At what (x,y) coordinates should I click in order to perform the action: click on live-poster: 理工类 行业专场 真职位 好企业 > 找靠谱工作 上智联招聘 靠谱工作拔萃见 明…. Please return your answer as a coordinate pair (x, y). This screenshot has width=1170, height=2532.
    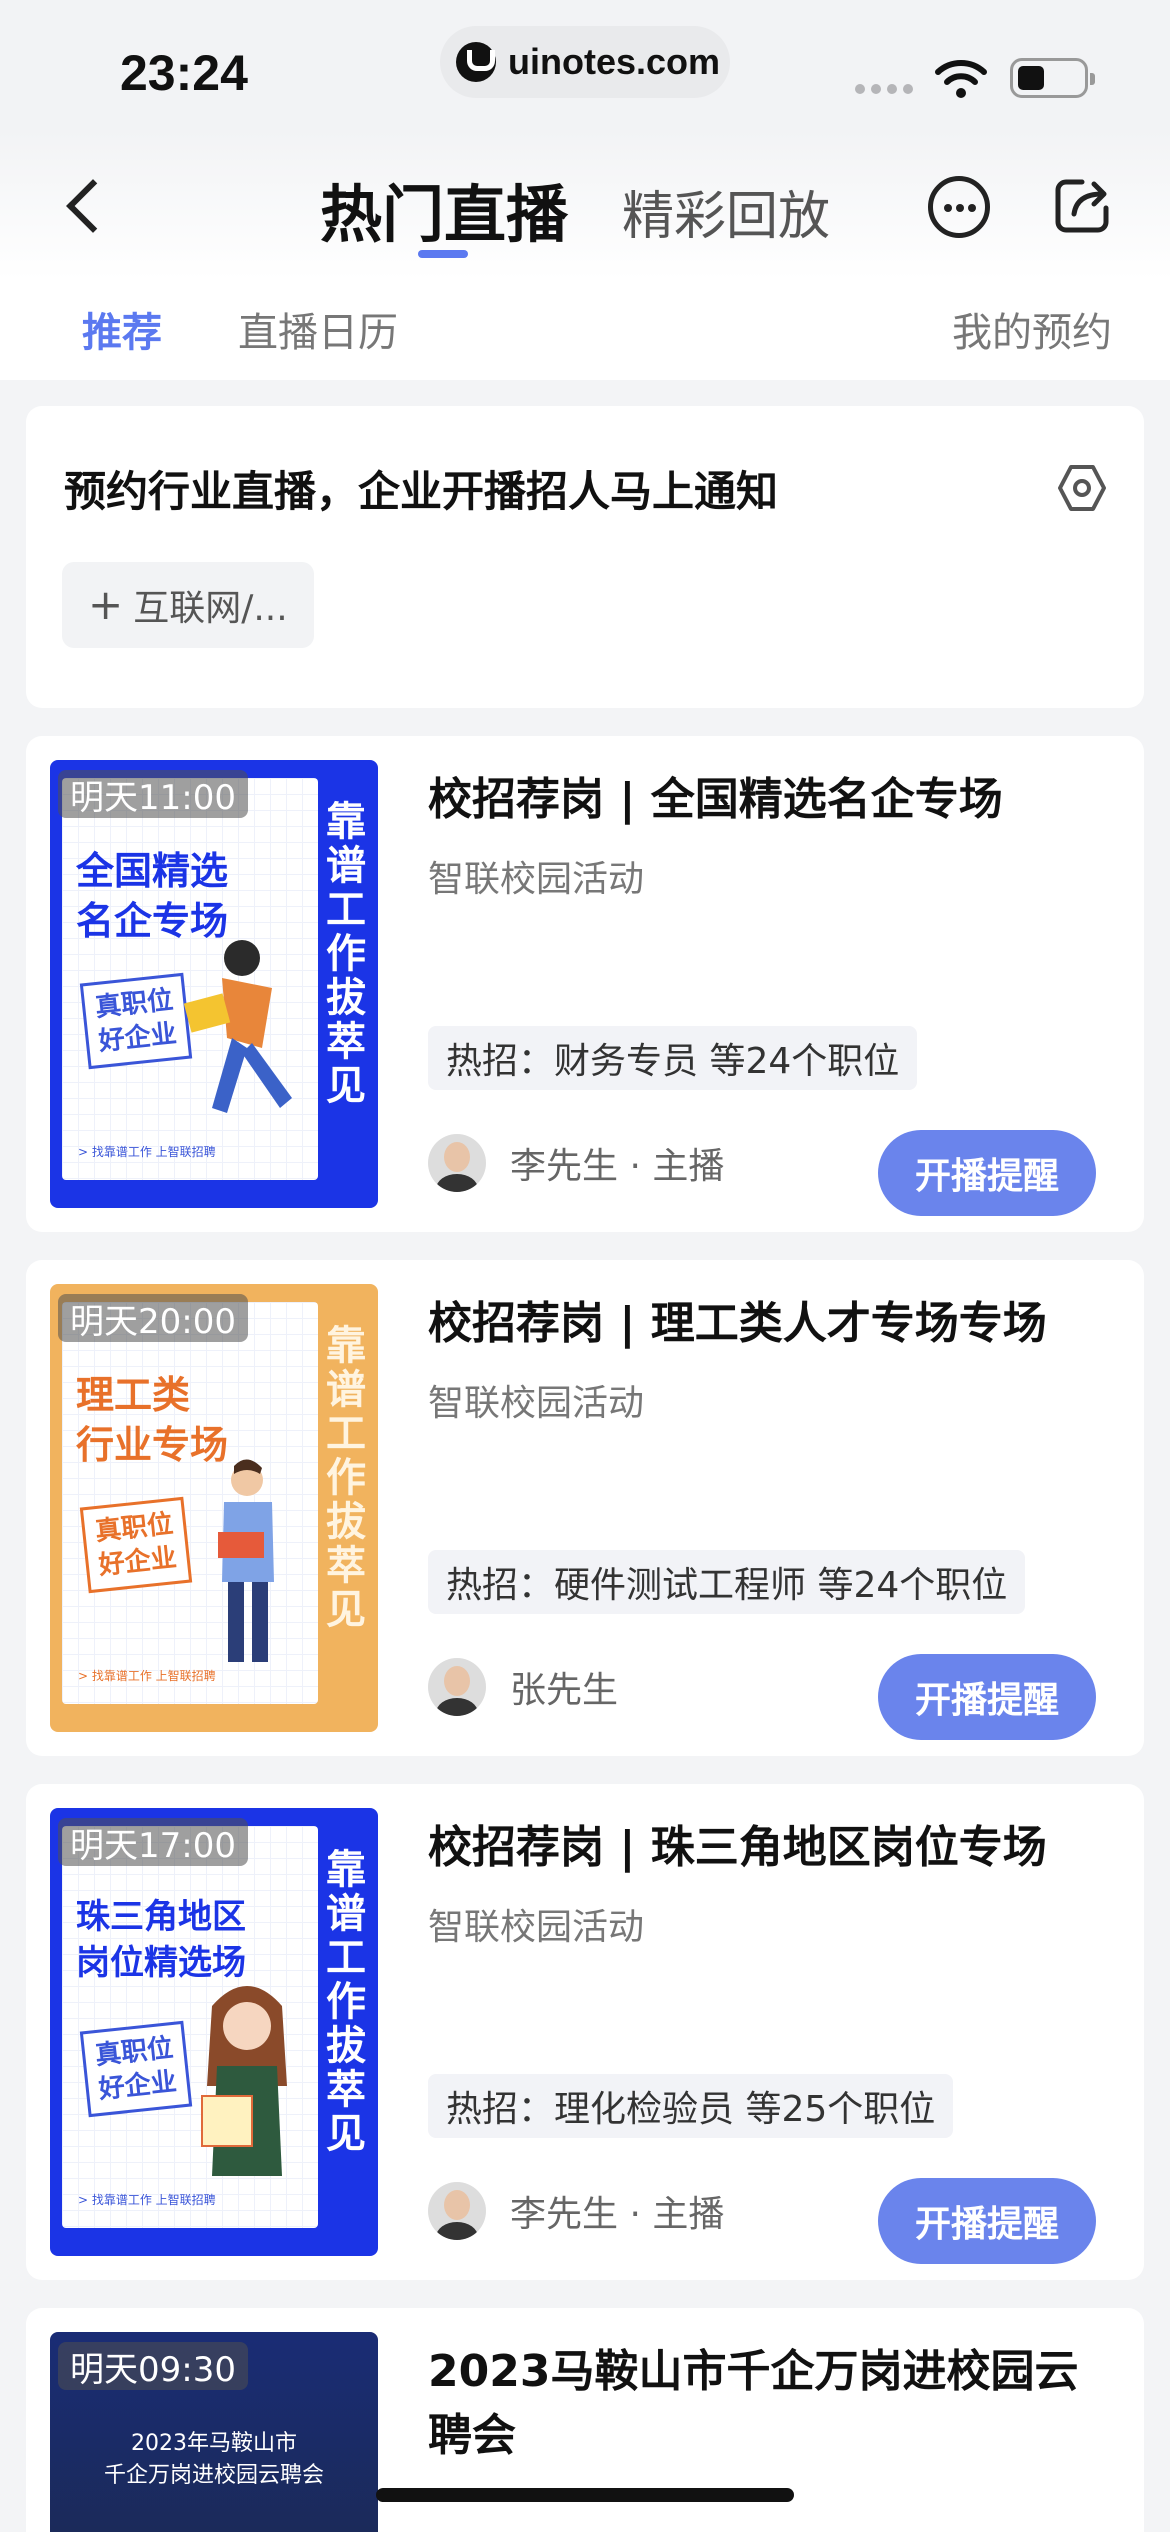
    Looking at the image, I should click on (214, 1508).